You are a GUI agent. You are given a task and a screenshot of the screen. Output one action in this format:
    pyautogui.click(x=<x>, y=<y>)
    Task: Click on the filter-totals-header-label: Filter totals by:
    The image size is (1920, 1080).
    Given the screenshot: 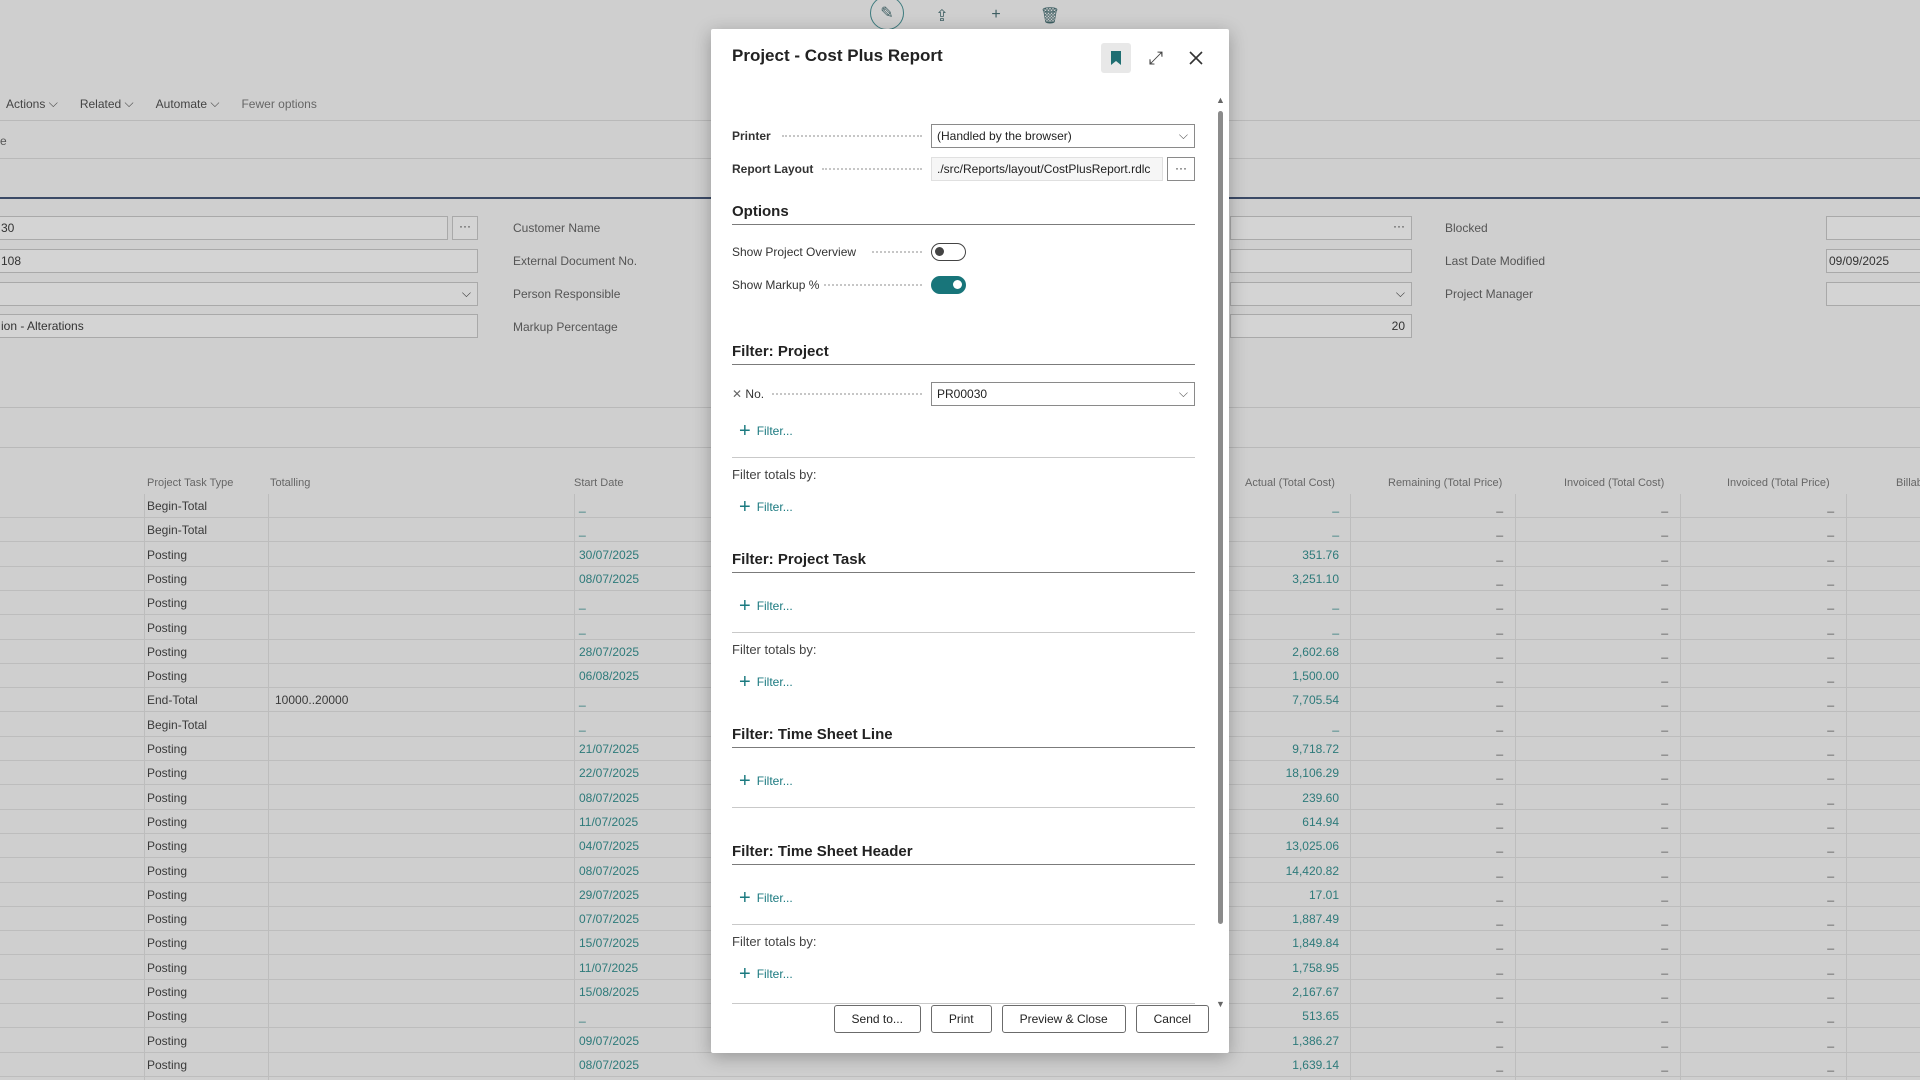 What is the action you would take?
    pyautogui.click(x=774, y=941)
    